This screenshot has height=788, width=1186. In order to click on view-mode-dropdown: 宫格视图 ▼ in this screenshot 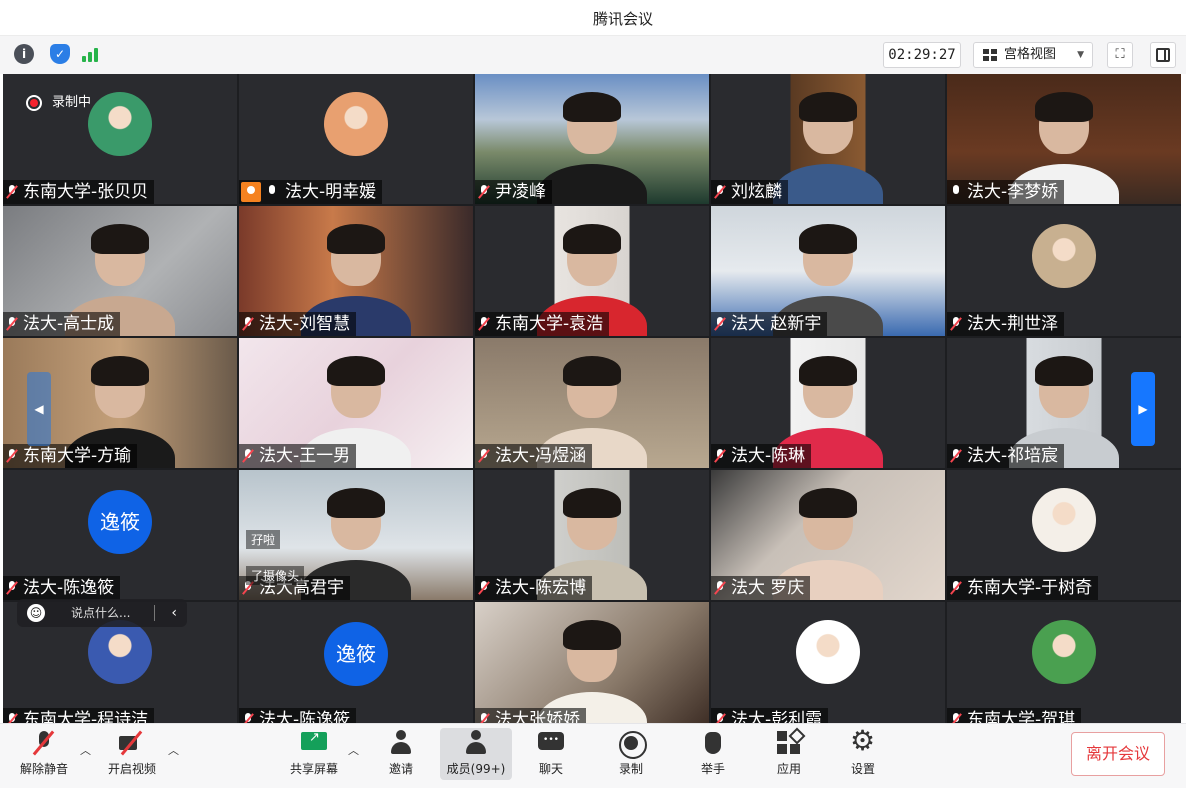, I will do `click(1033, 55)`.